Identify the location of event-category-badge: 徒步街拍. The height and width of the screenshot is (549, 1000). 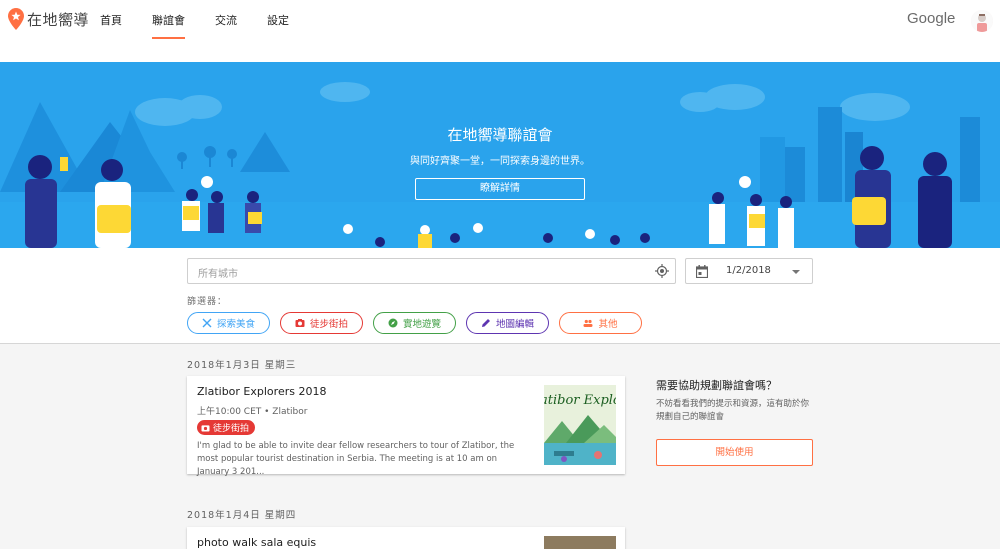
(226, 427).